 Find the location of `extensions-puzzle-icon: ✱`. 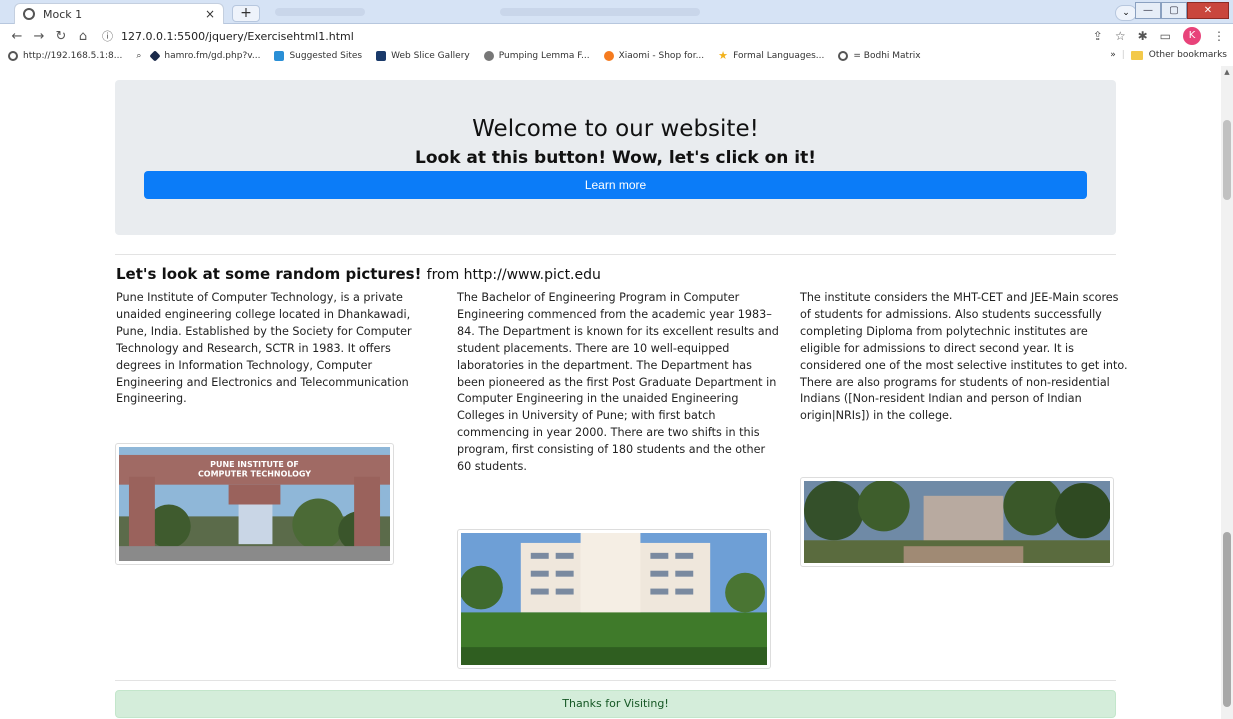

extensions-puzzle-icon: ✱ is located at coordinates (1143, 36).